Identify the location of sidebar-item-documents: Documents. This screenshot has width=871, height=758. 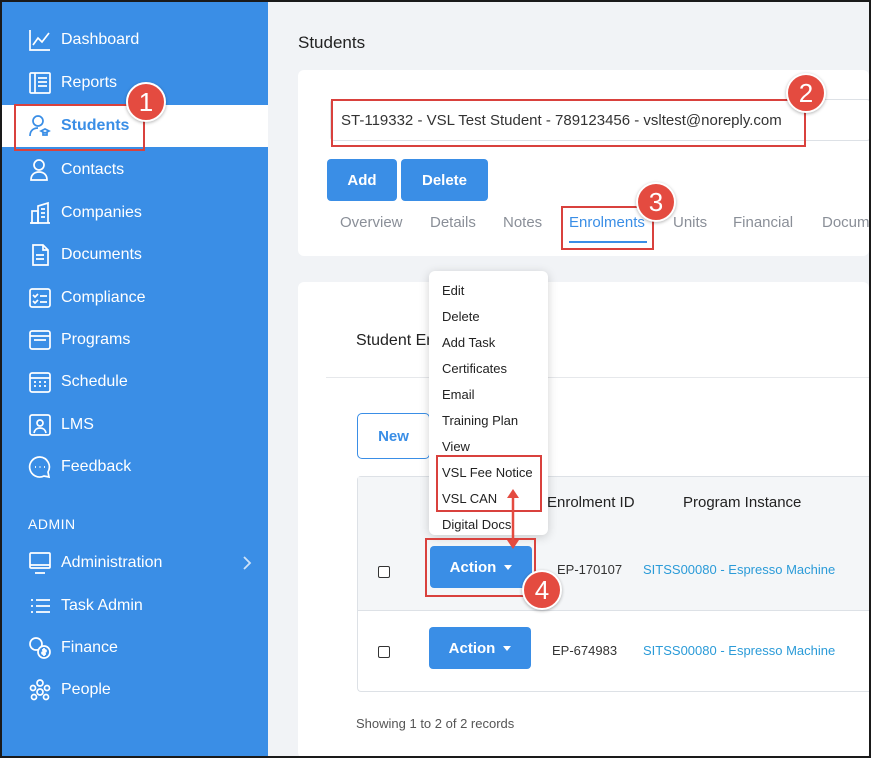
(135, 255).